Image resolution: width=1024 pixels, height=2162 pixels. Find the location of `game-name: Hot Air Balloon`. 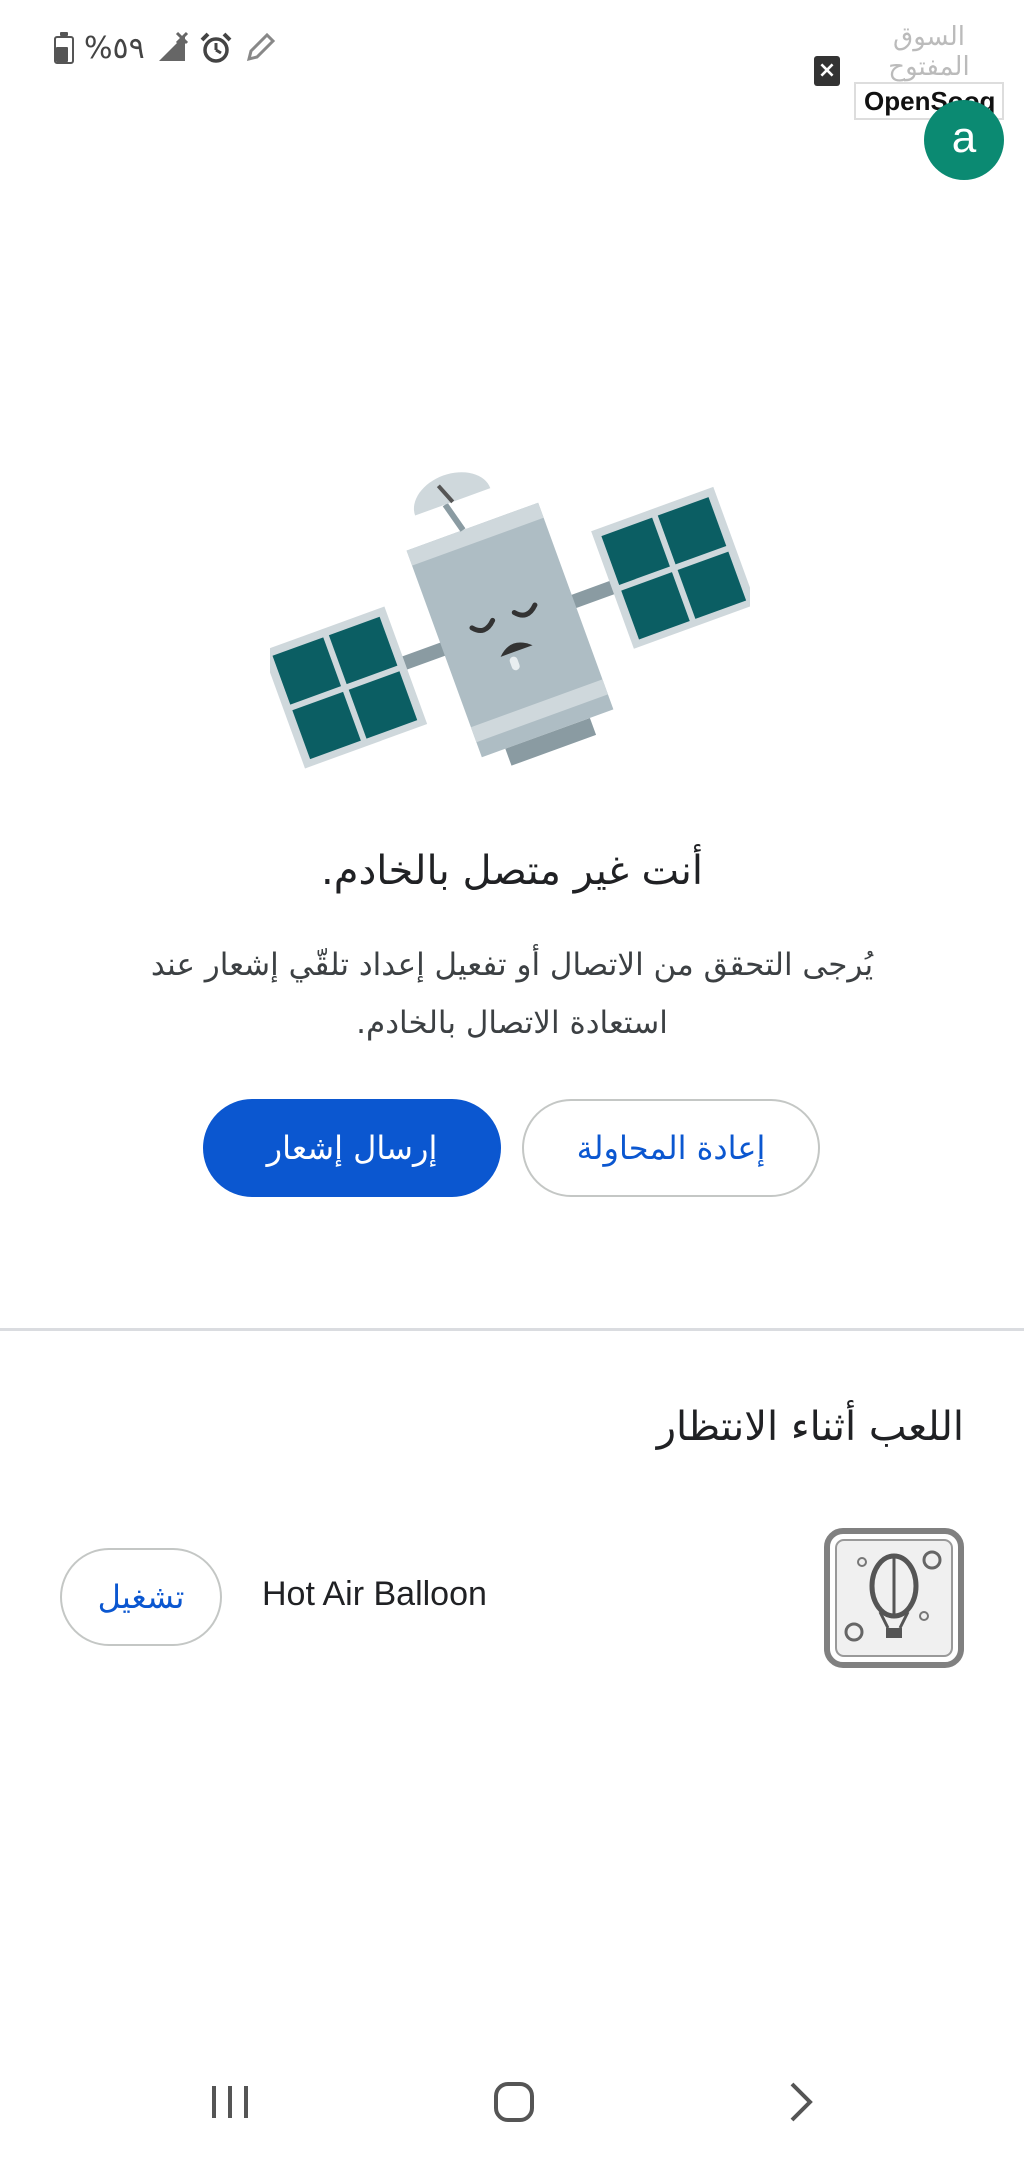

game-name: Hot Air Balloon is located at coordinates (374, 1594).